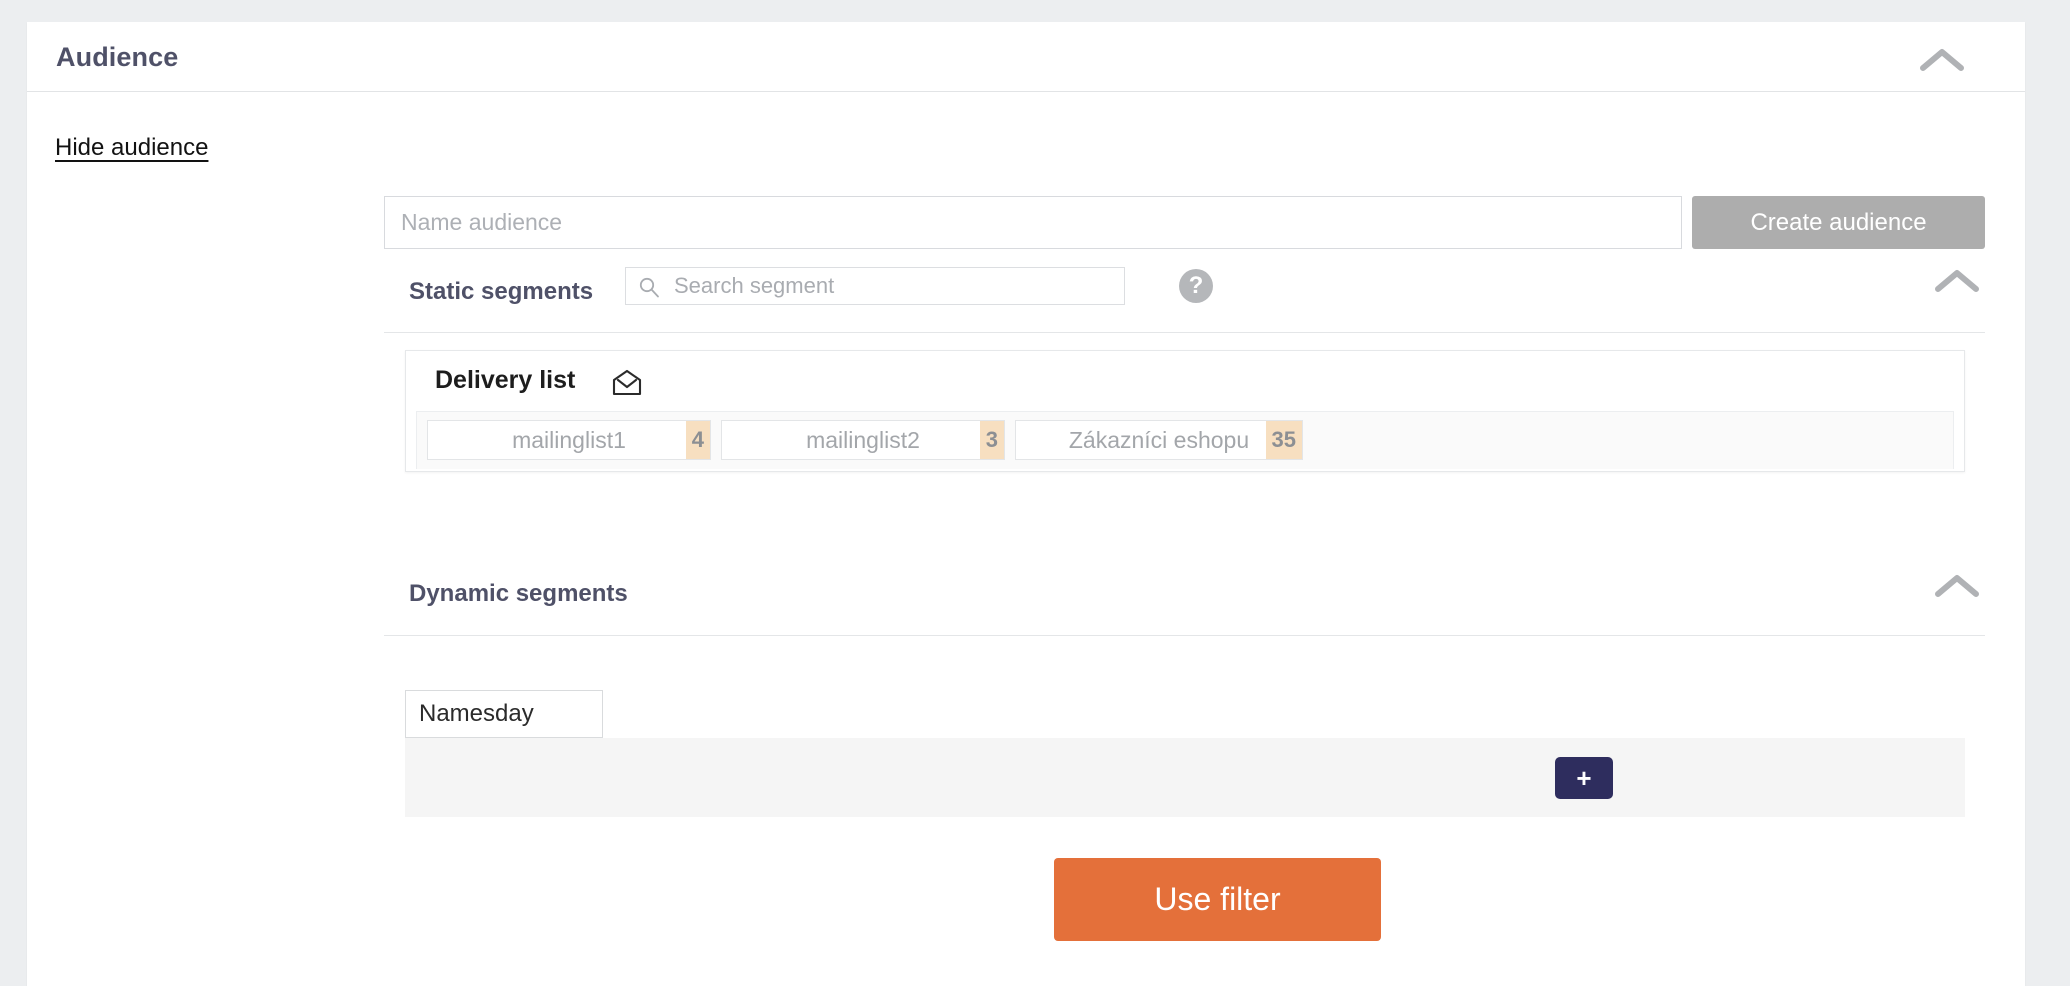  I want to click on segment-chip-label: mailinglist2, so click(863, 439).